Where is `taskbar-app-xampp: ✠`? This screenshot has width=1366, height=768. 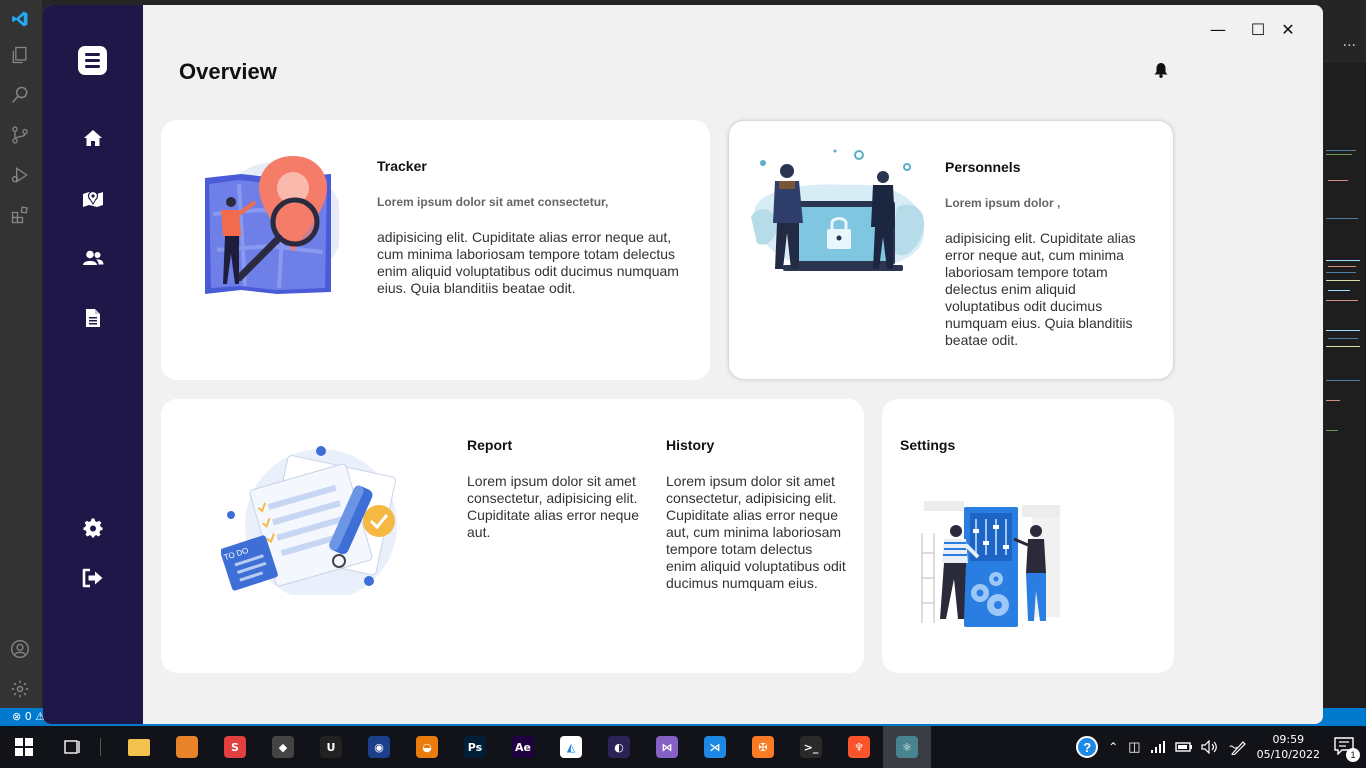 taskbar-app-xampp: ✠ is located at coordinates (763, 747).